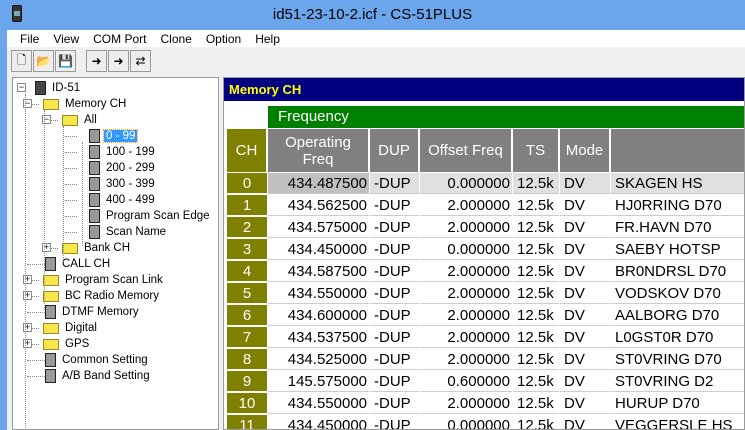 The height and width of the screenshot is (430, 745). What do you see at coordinates (318, 227) in the screenshot?
I see `operating-freq-cell: 434.575000` at bounding box center [318, 227].